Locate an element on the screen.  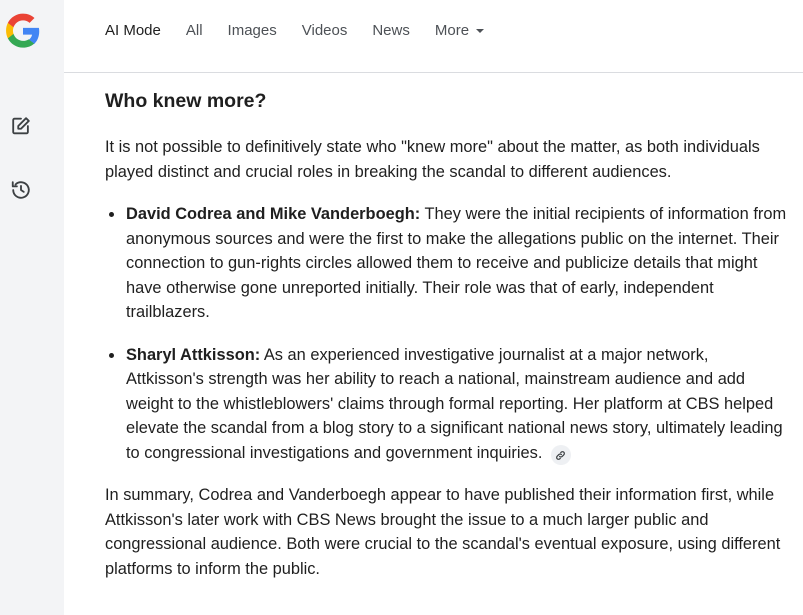
bullet-title: Sharyl Attkisson: is located at coordinates (193, 354).